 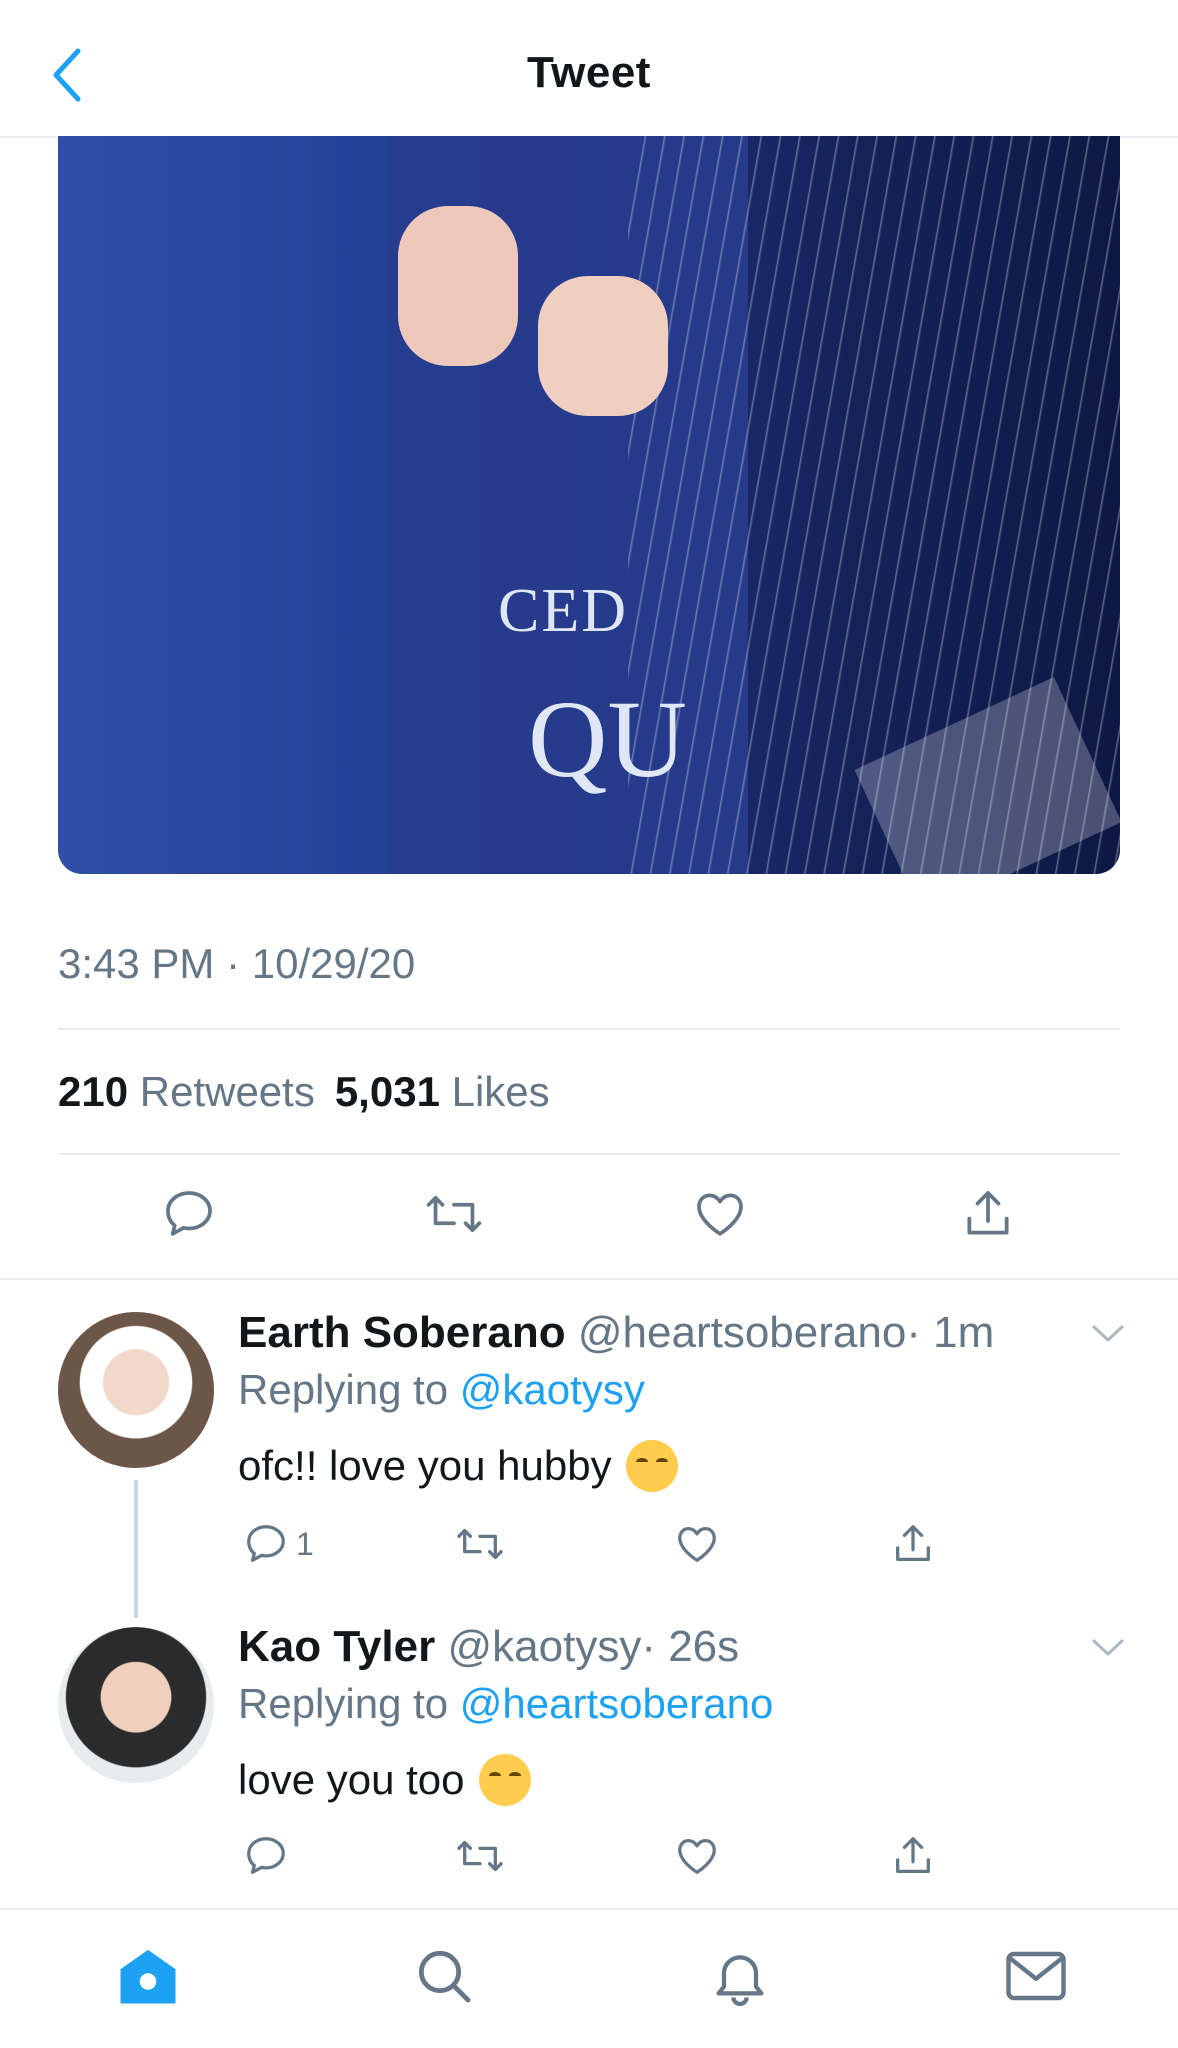 I want to click on home-icon, so click(x=148, y=1976).